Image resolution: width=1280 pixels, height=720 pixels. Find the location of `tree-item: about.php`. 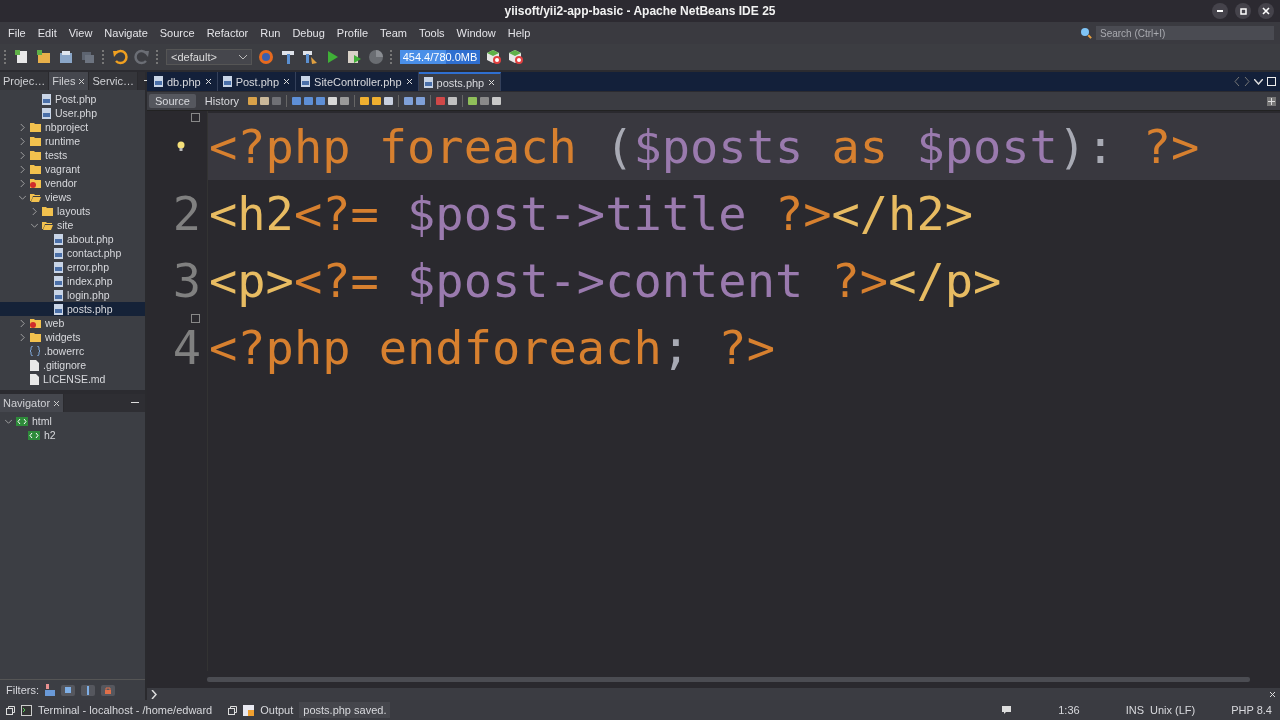

tree-item: about.php is located at coordinates (72, 239).